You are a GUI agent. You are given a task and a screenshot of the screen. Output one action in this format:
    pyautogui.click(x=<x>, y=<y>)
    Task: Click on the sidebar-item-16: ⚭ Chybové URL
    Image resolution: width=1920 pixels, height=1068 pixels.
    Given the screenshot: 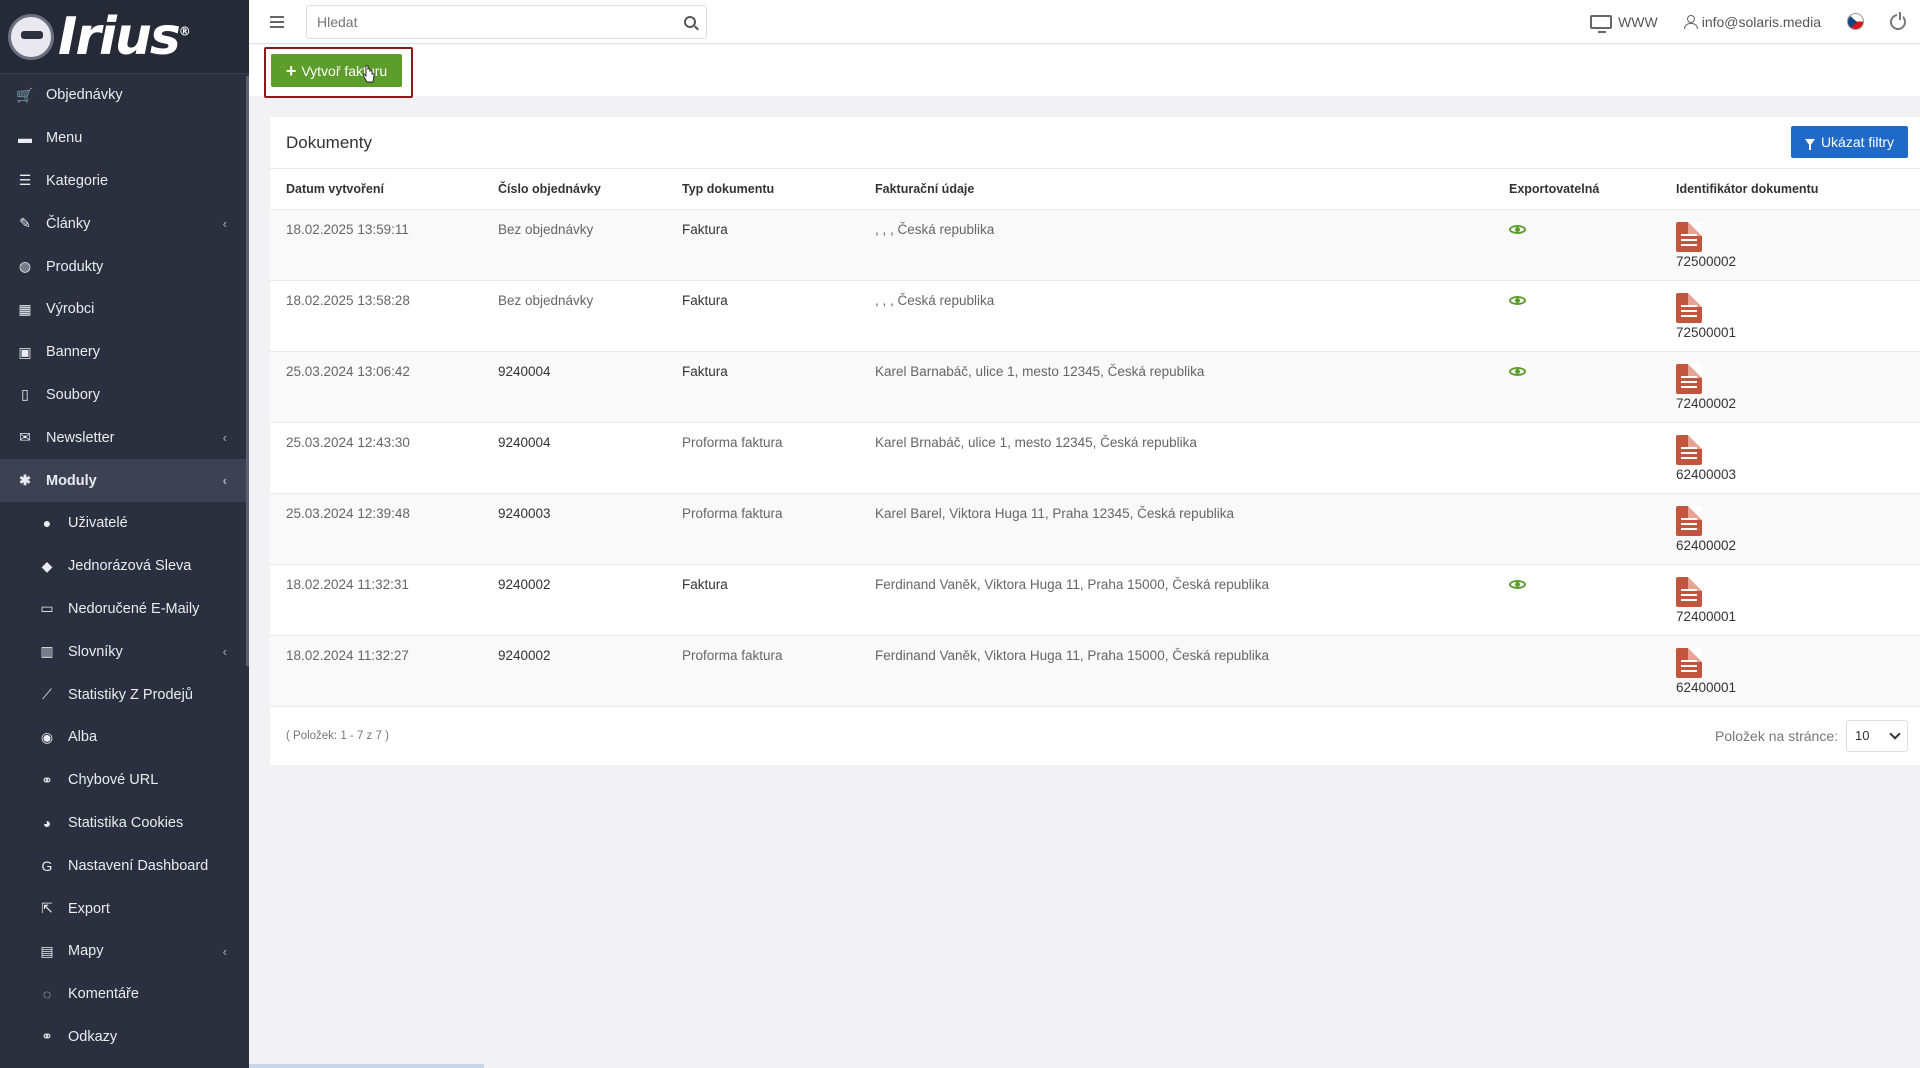 What is the action you would take?
    pyautogui.click(x=124, y=780)
    